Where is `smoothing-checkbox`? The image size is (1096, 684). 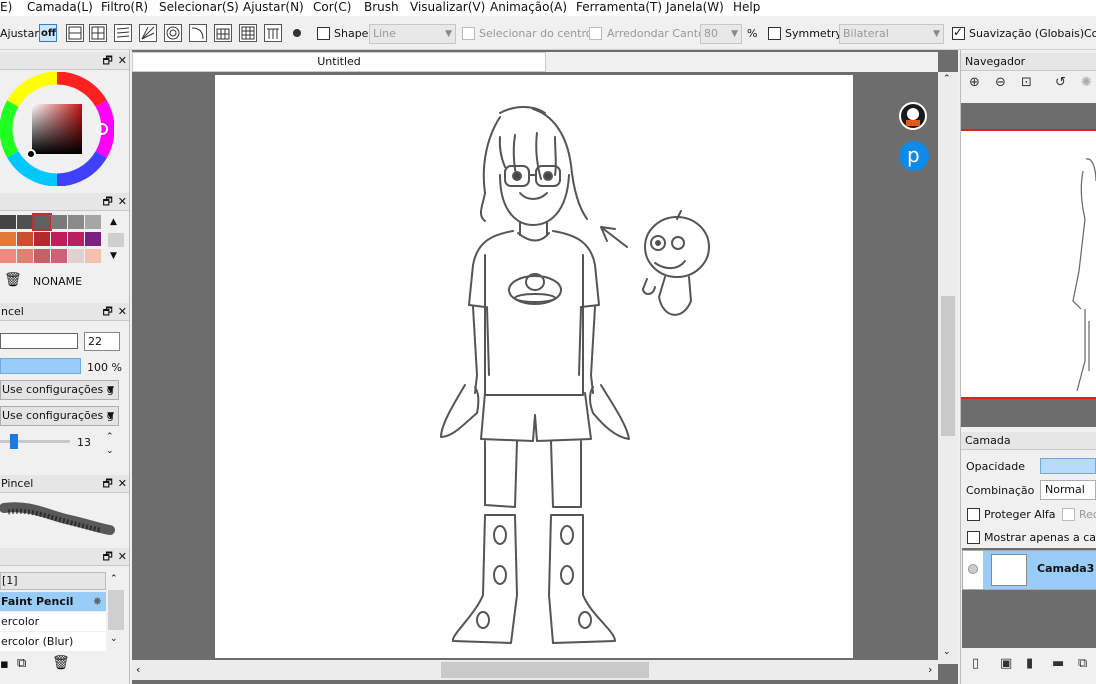
smoothing-checkbox is located at coordinates (958, 32).